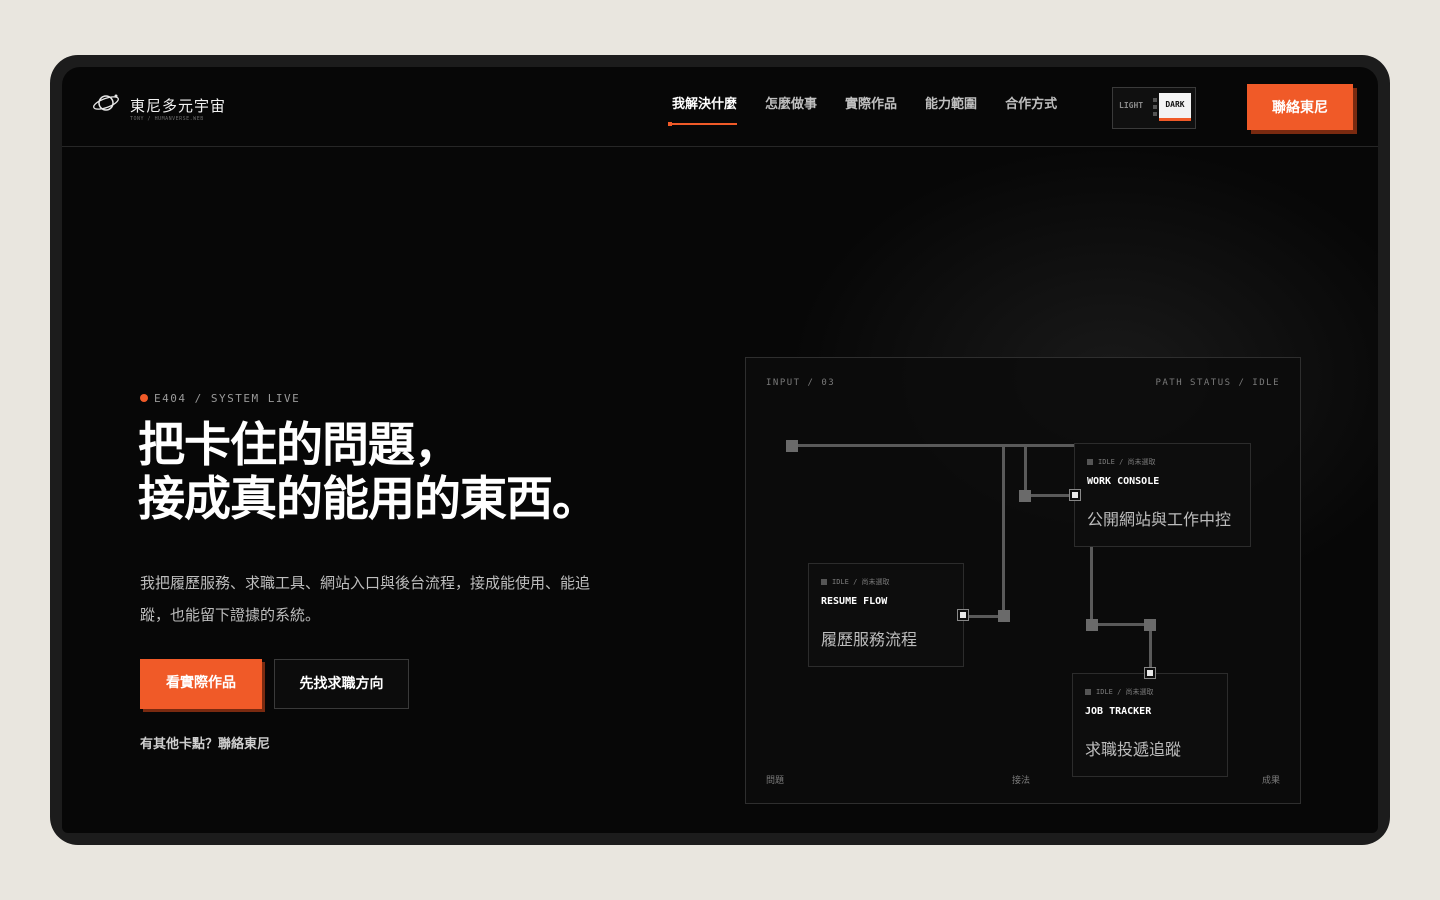  I want to click on wire-console-down, so click(1091, 586).